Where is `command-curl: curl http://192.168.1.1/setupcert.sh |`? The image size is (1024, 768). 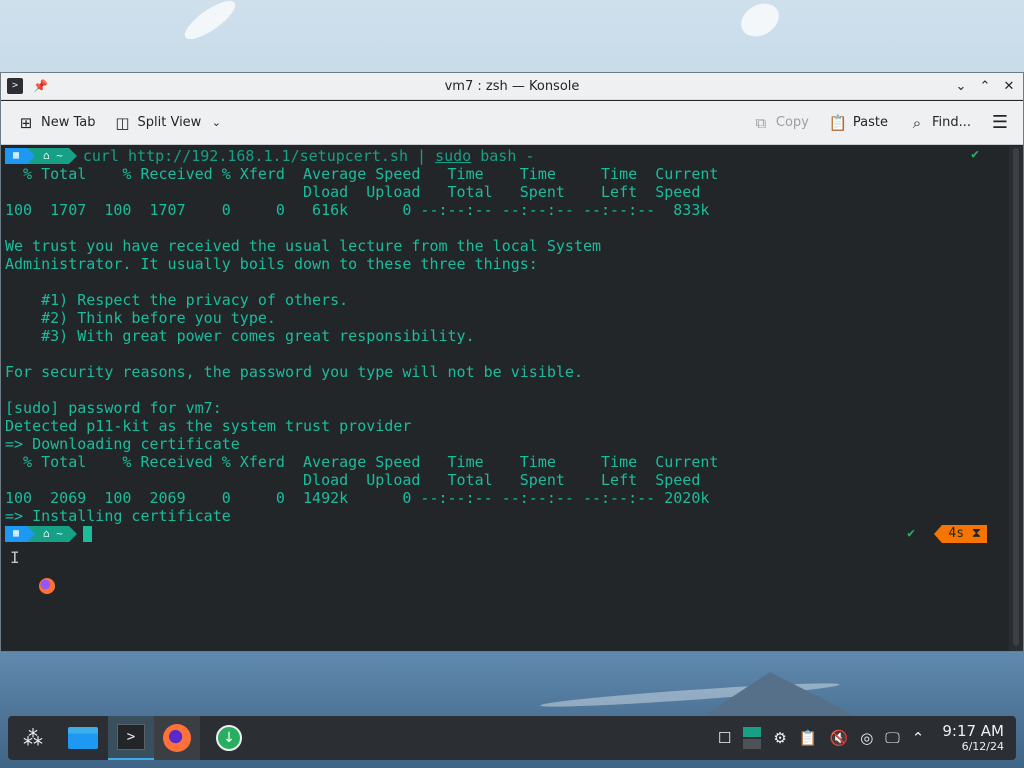
command-curl: curl http://192.168.1.1/setupcert.sh | is located at coordinates (259, 156).